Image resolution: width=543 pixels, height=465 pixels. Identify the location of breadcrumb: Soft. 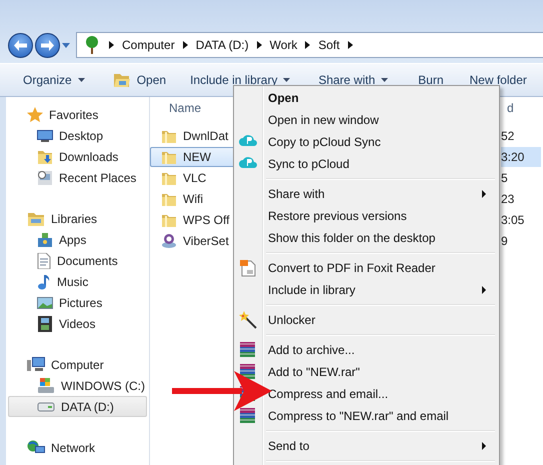
(329, 45).